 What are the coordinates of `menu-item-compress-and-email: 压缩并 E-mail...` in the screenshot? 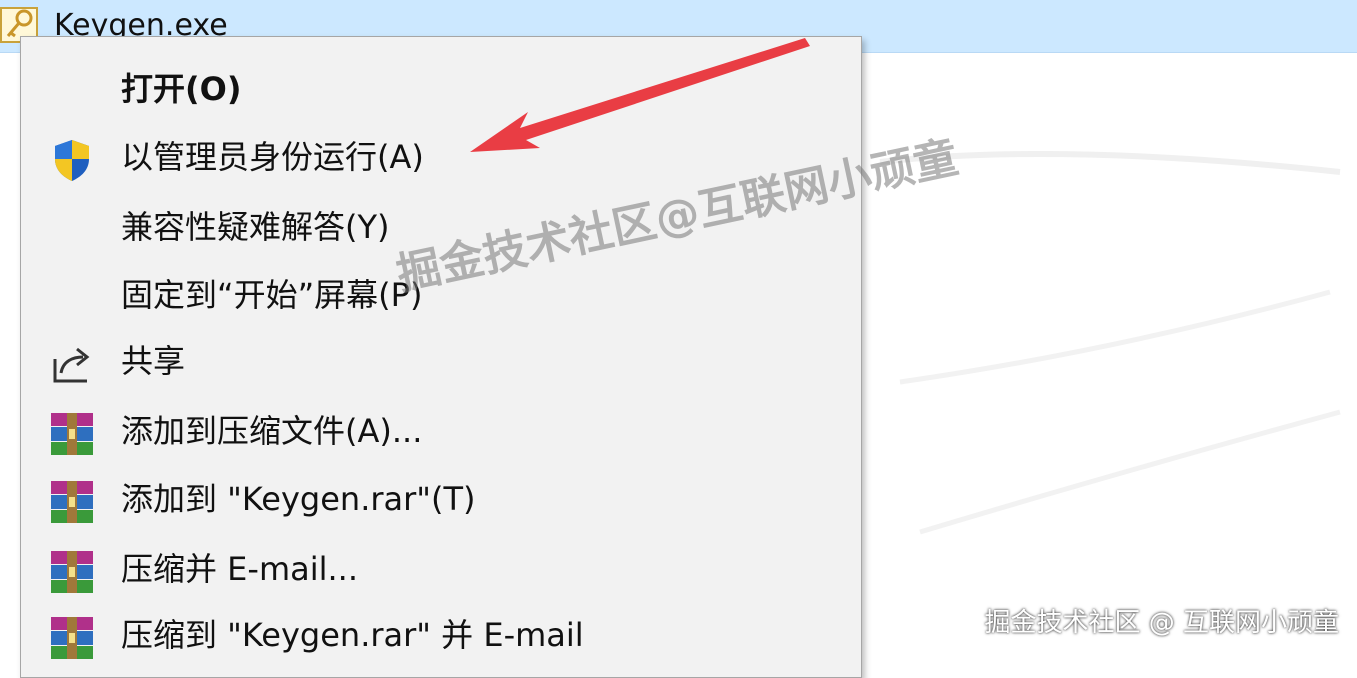 It's located at (441, 569).